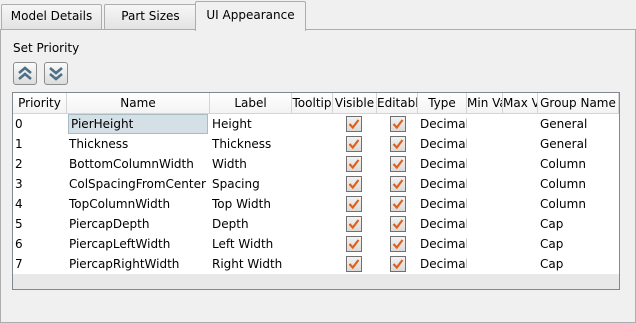 This screenshot has width=636, height=323. What do you see at coordinates (397, 103) in the screenshot?
I see `column-header-editable: Editable` at bounding box center [397, 103].